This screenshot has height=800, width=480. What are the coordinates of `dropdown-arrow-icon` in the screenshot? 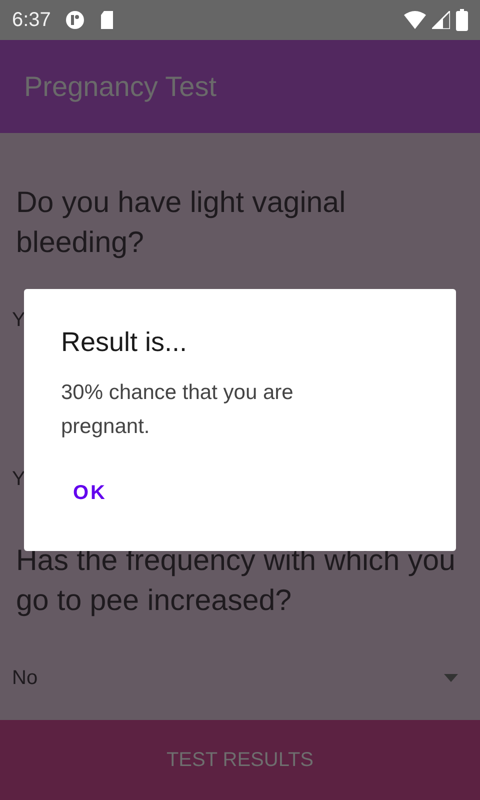 It's located at (451, 678).